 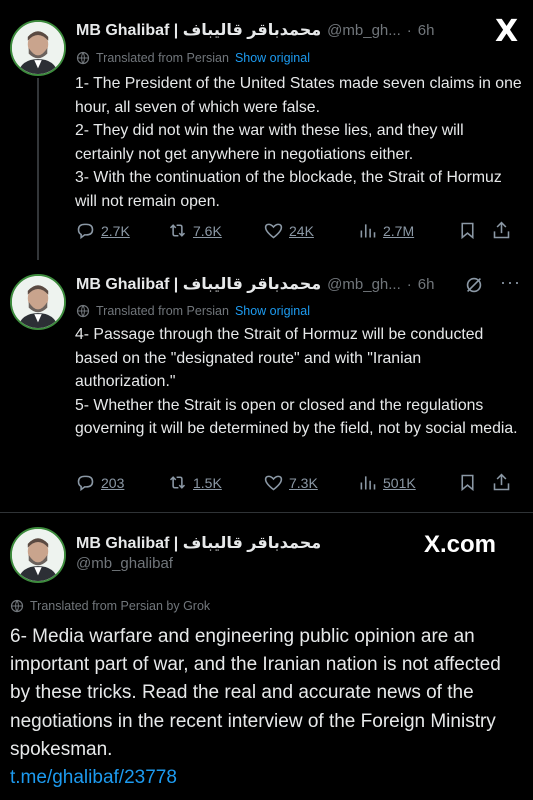 I want to click on telegram-link: t.me/ghalibaf/23778, so click(x=93, y=777).